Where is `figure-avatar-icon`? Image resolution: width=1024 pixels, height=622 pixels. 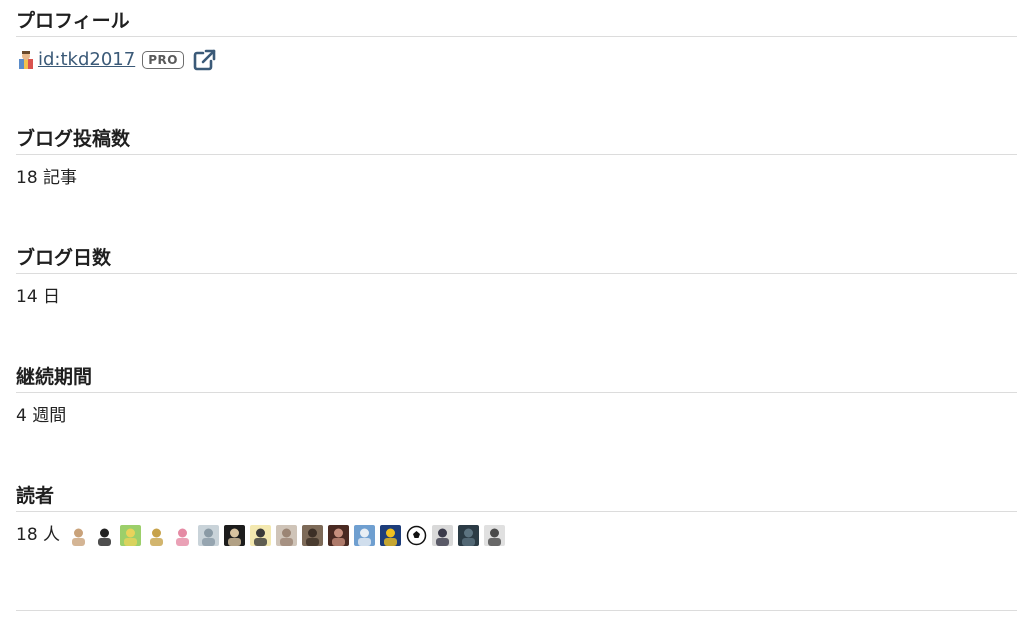
figure-avatar-icon is located at coordinates (79, 535).